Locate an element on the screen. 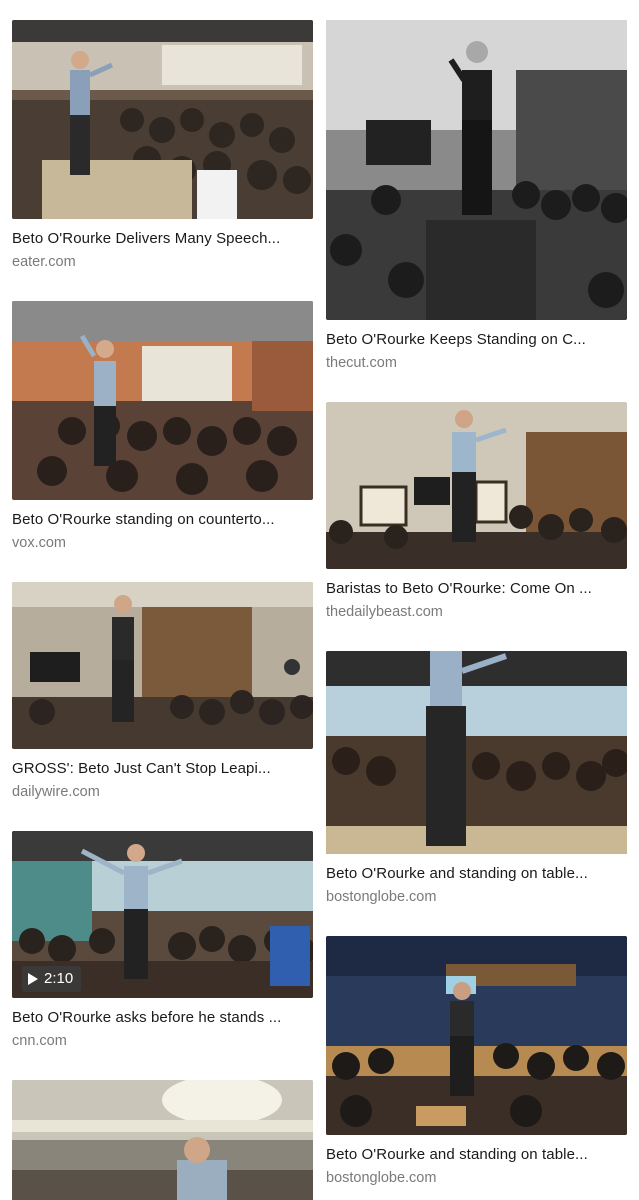  result-source: cnn.com is located at coordinates (39, 1041).